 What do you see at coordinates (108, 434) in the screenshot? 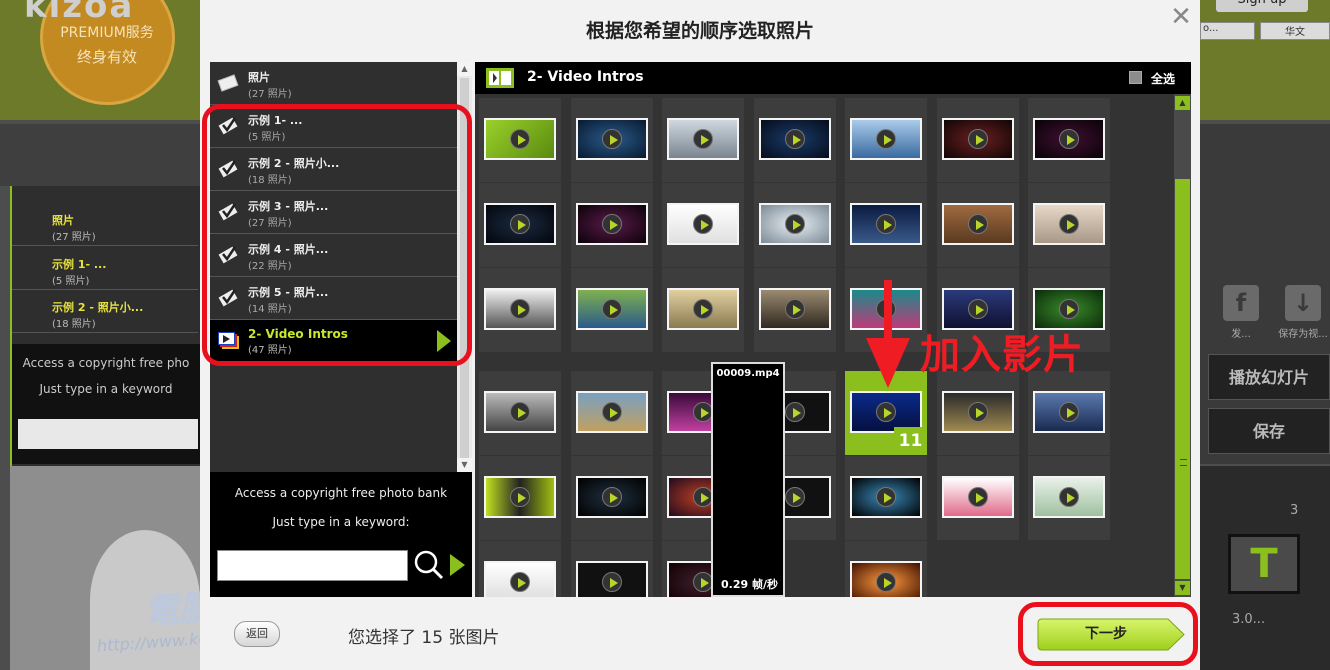
I see `bg-keyword-input` at bounding box center [108, 434].